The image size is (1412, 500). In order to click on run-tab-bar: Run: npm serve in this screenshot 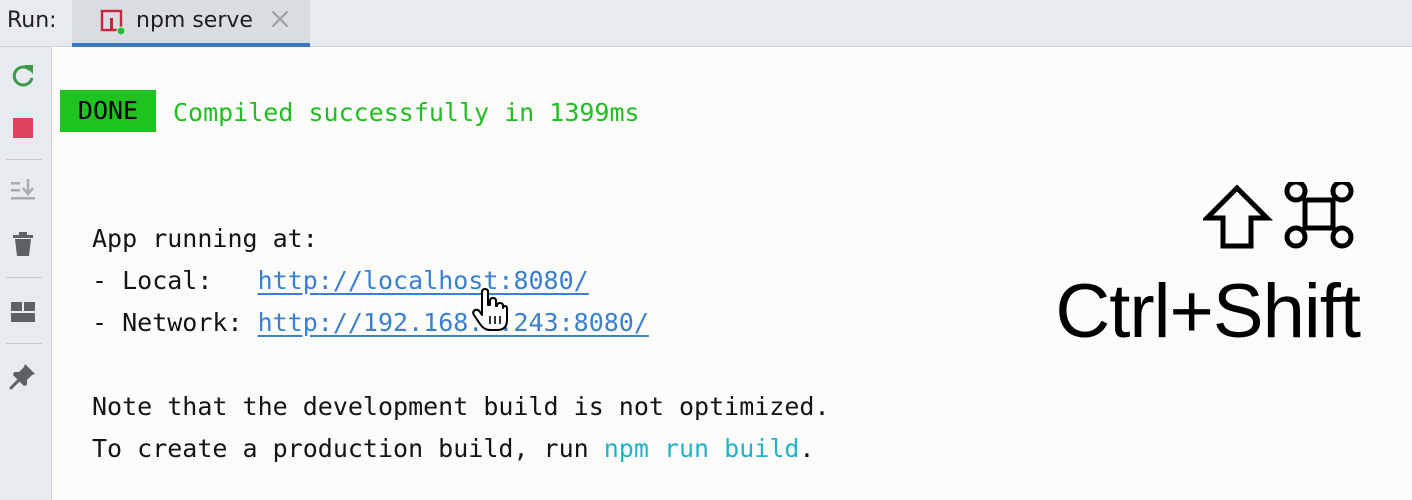, I will do `click(706, 23)`.